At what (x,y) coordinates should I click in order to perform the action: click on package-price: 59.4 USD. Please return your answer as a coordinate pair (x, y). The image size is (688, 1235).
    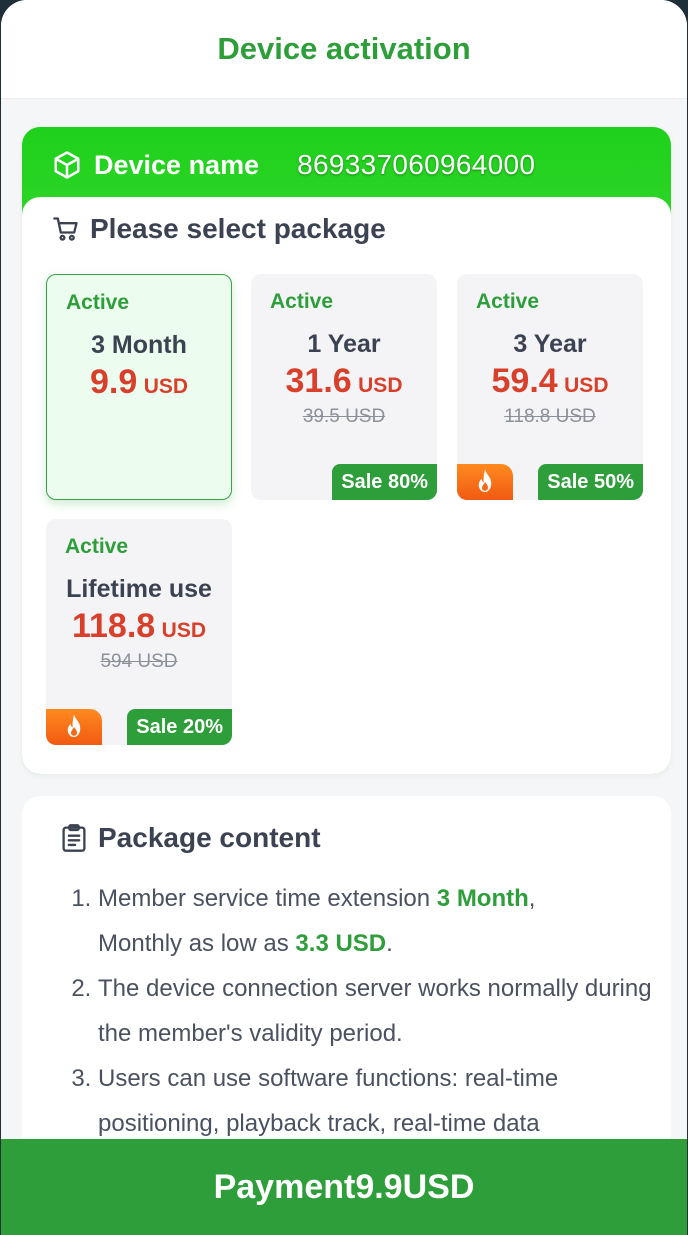
    Looking at the image, I should click on (550, 381).